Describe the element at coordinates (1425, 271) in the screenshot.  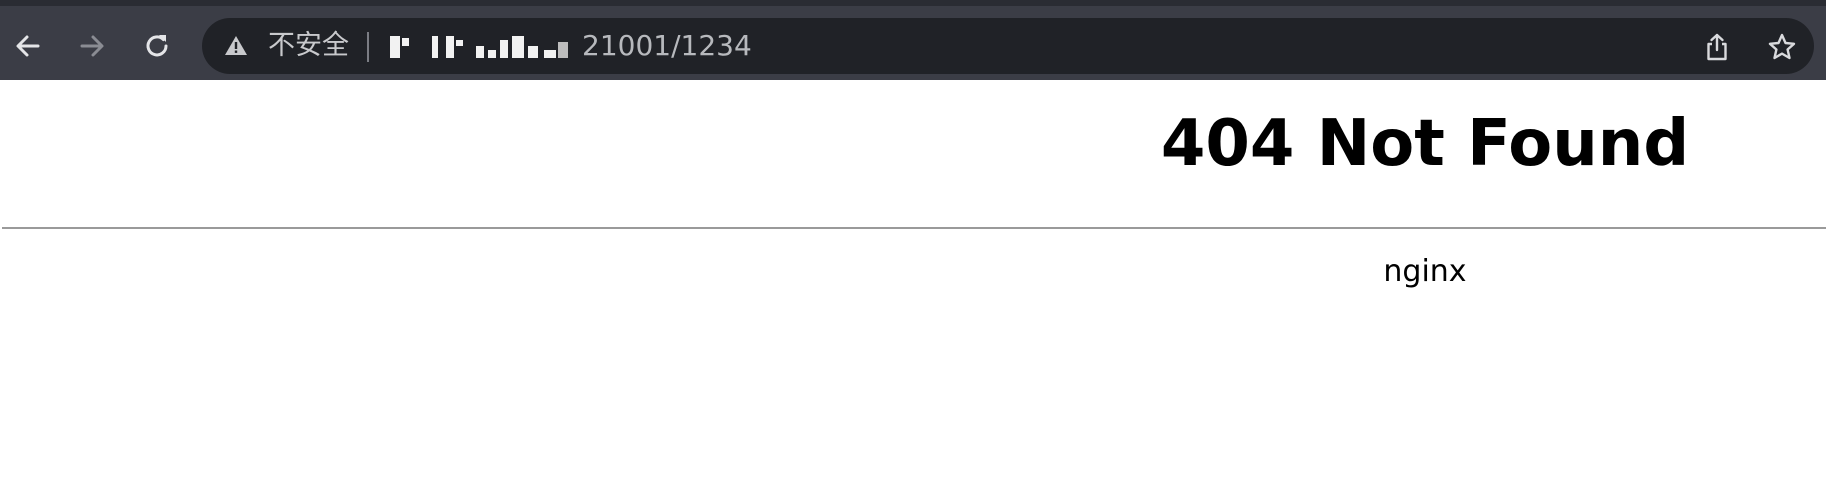
I see `server-name: nginx` at that location.